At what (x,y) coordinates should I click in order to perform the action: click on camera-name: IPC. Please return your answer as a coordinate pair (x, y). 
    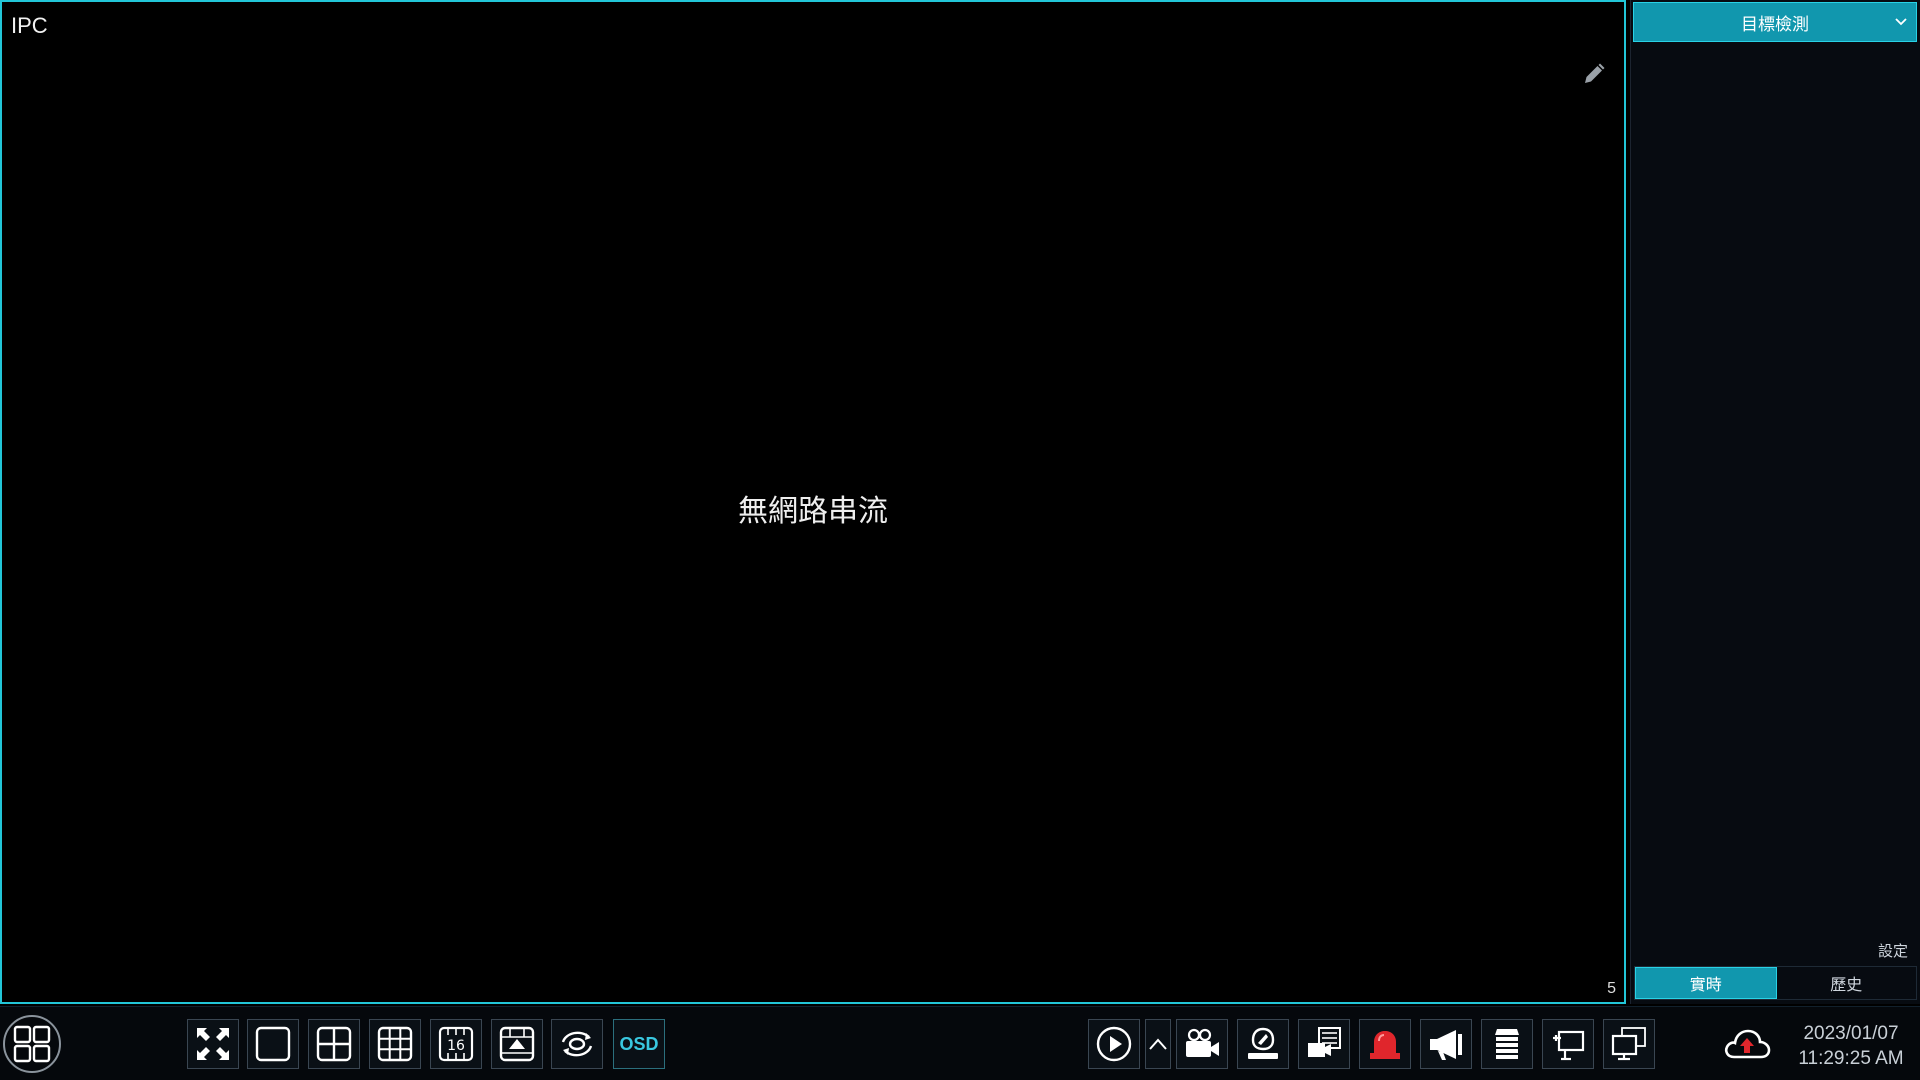
    Looking at the image, I should click on (29, 25).